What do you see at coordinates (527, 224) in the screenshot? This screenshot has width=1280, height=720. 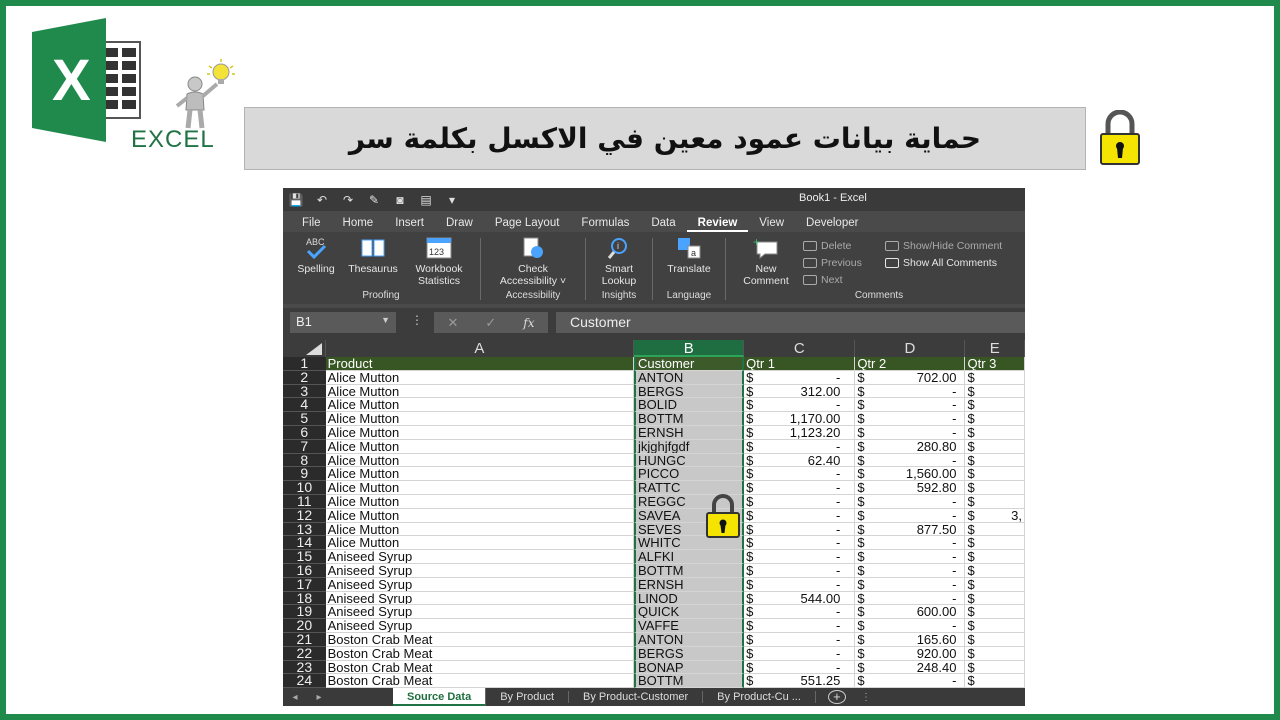 I see `tab-page-layout: Page Layout` at bounding box center [527, 224].